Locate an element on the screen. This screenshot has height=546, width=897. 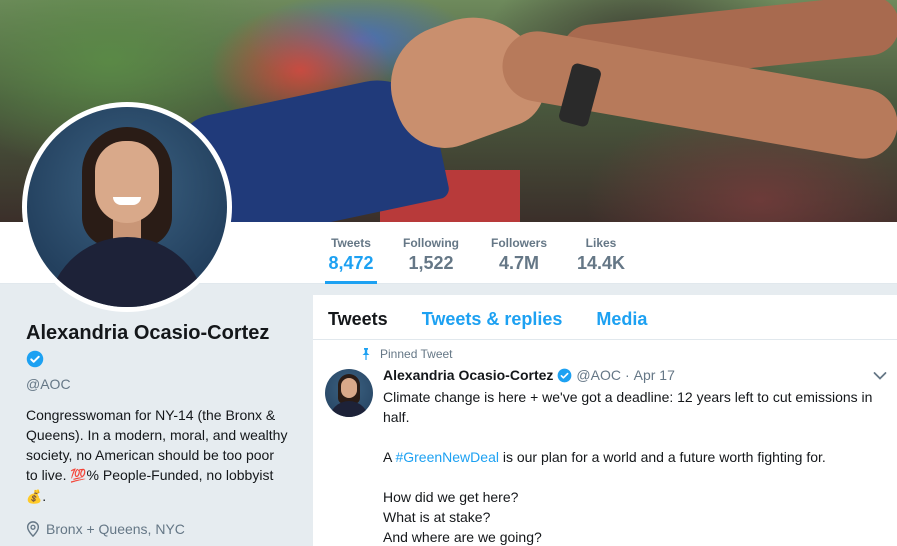
avatar-image is located at coordinates (127, 207).